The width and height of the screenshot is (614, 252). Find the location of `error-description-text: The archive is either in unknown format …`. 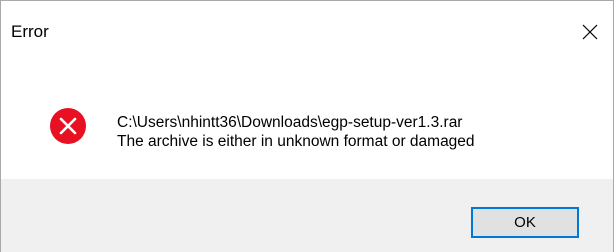

error-description-text: The archive is either in unknown format … is located at coordinates (296, 141).